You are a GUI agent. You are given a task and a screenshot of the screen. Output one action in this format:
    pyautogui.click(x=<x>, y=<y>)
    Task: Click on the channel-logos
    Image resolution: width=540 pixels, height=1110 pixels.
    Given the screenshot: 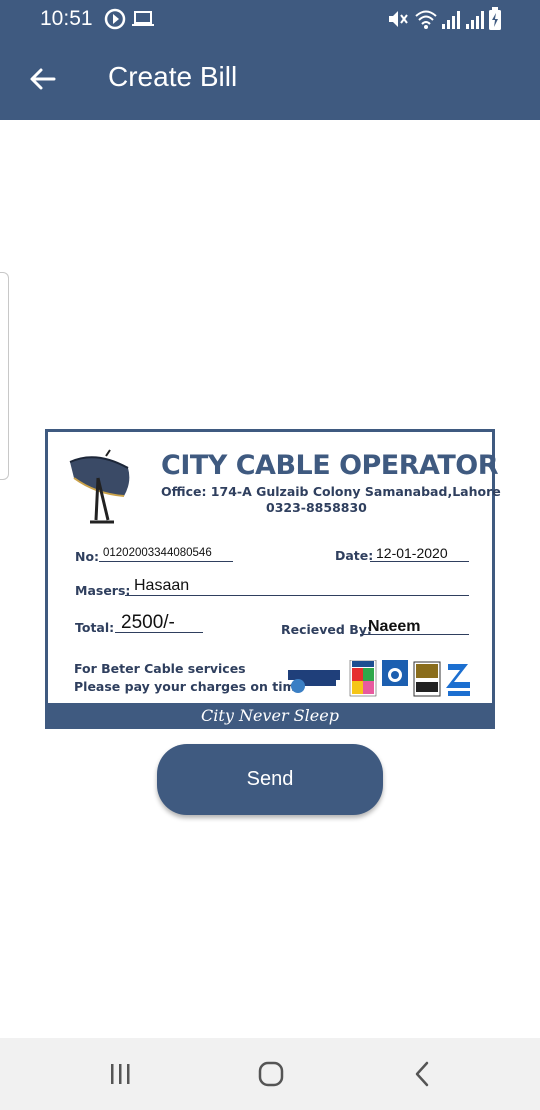 What is the action you would take?
    pyautogui.click(x=378, y=679)
    